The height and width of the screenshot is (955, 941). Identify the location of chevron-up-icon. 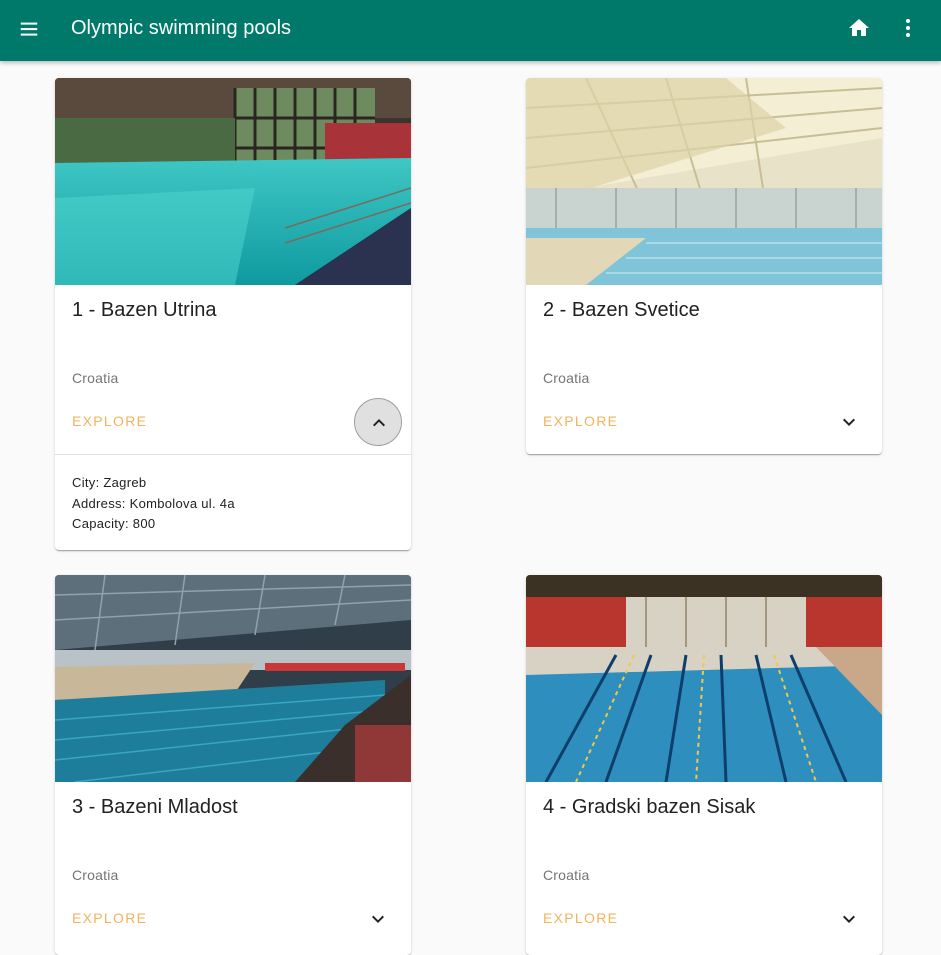
(379, 423).